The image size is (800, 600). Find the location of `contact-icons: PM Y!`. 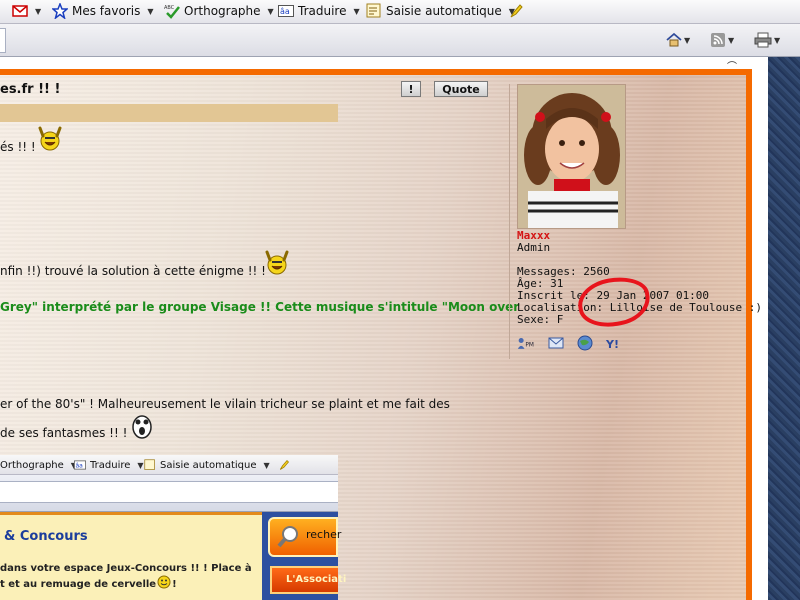

contact-icons: PM Y! is located at coordinates (570, 343).